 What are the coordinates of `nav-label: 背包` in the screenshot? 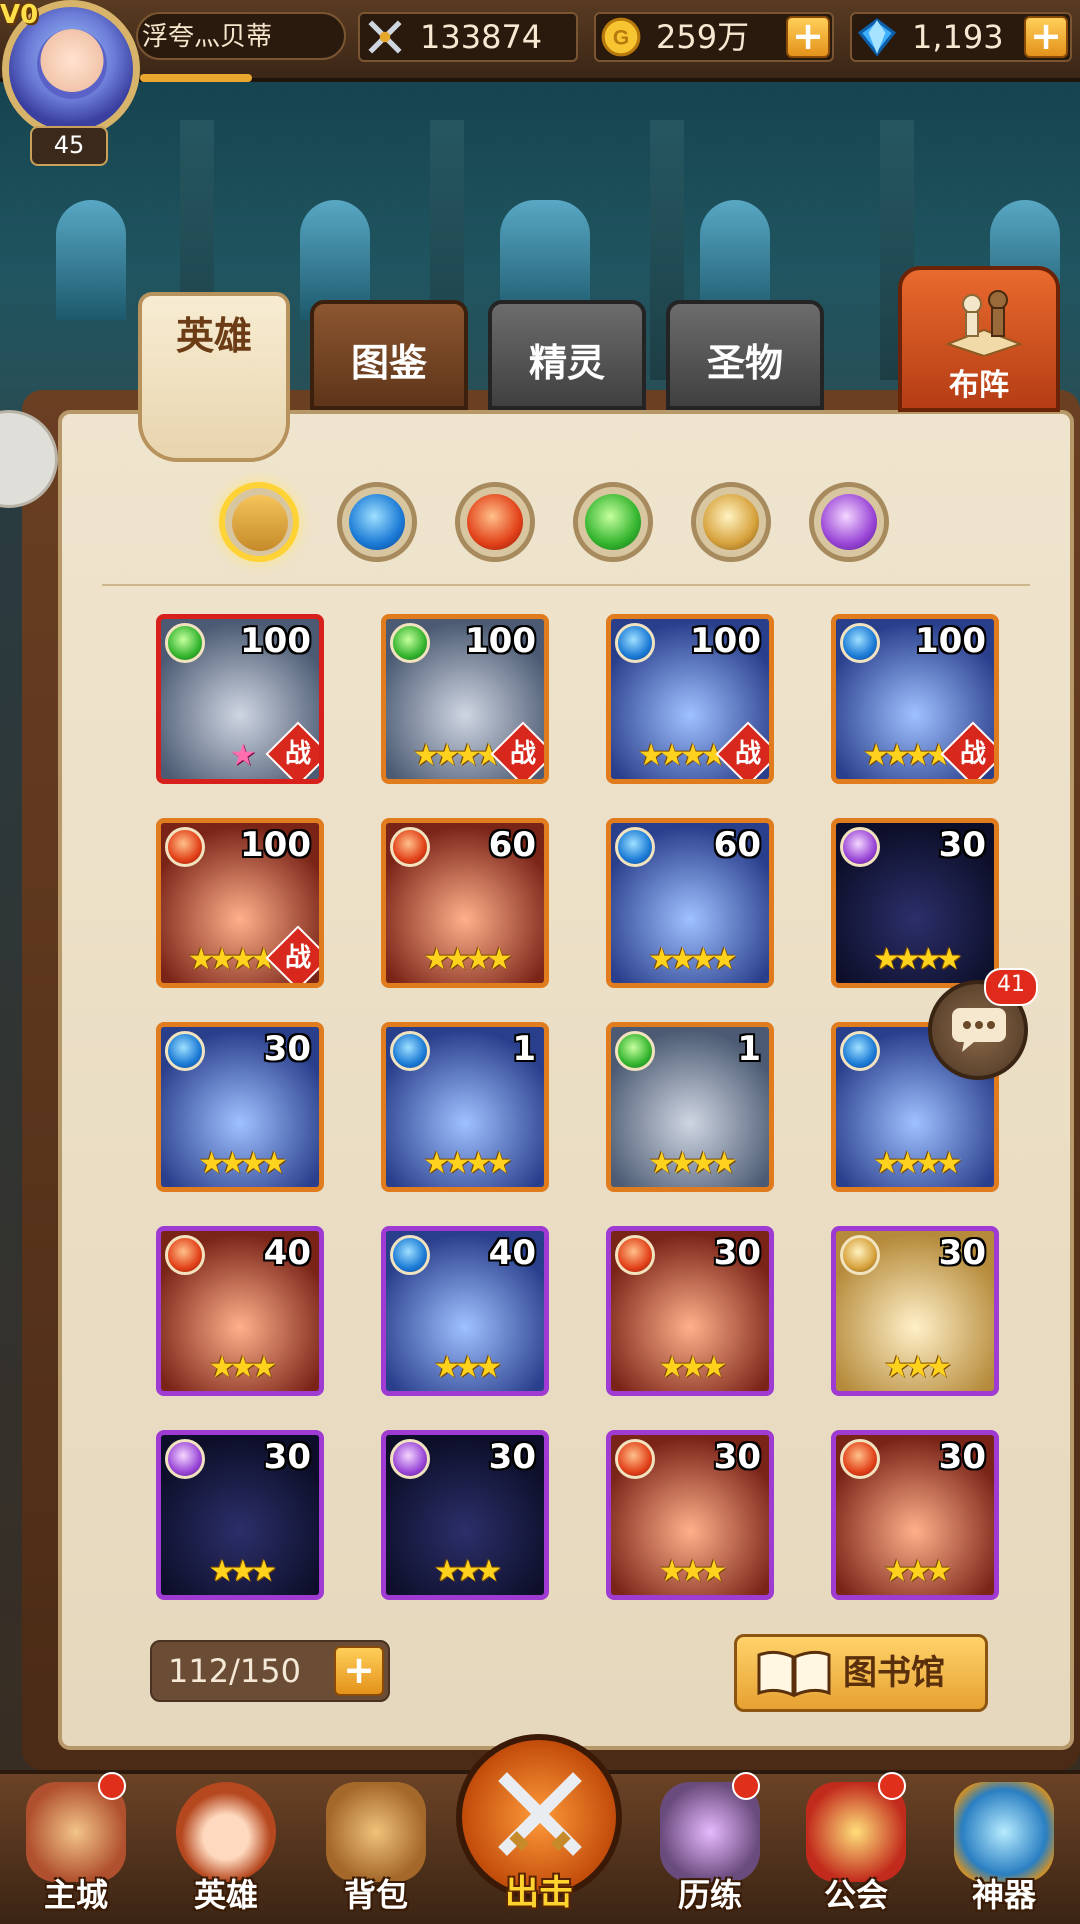 It's located at (375, 1895).